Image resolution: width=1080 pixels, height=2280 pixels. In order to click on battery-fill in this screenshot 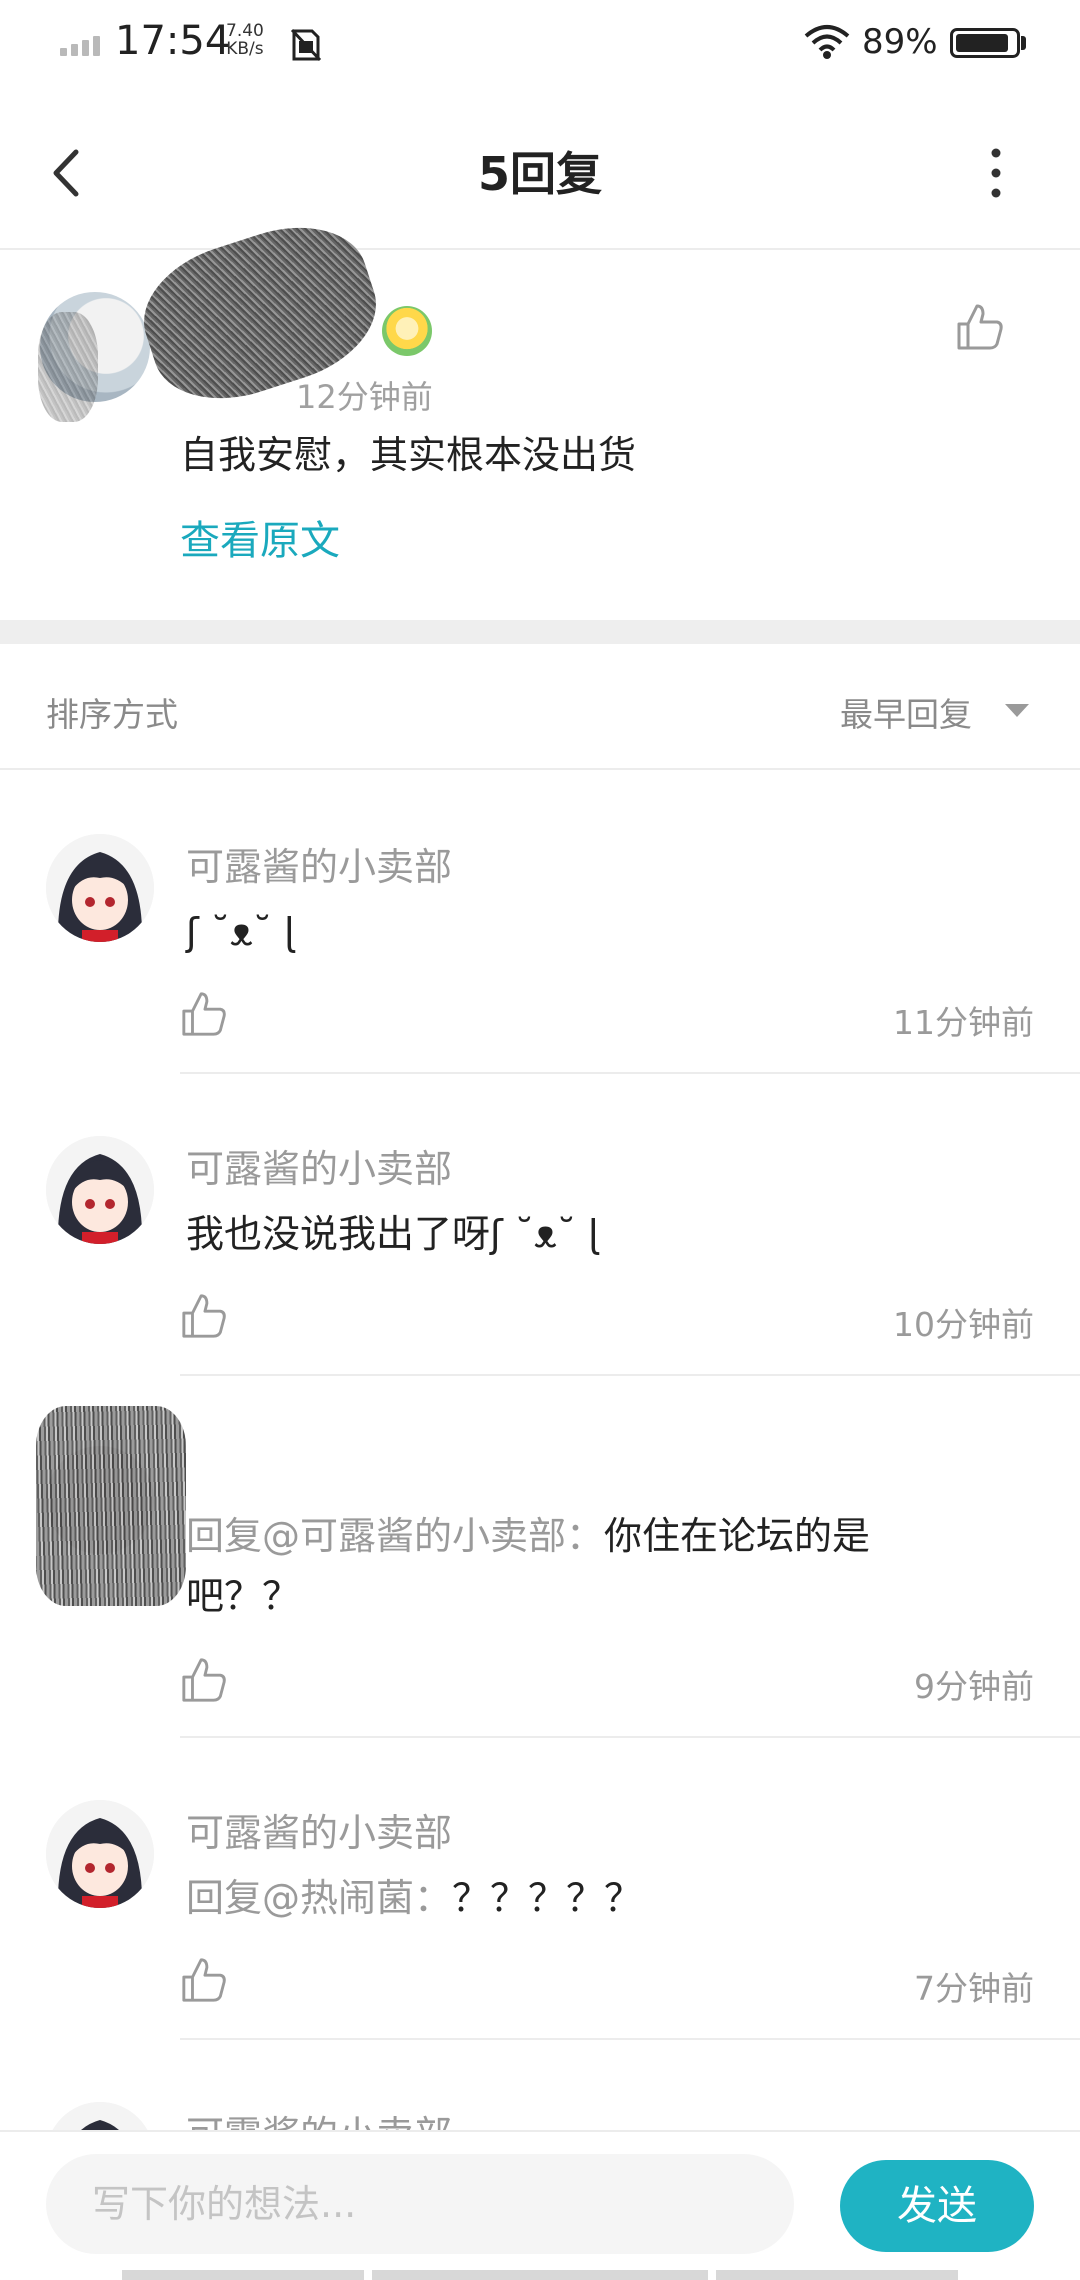, I will do `click(982, 43)`.